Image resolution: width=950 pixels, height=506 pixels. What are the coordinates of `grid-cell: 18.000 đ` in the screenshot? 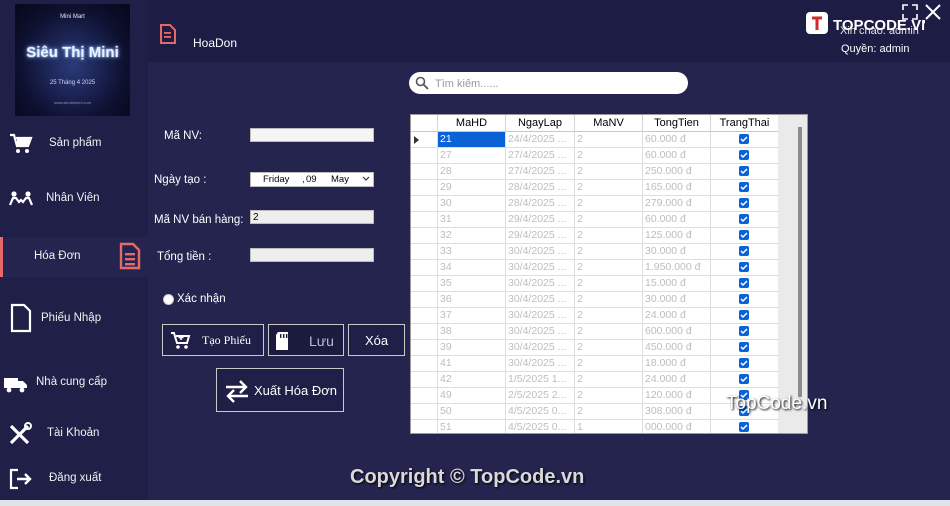 It's located at (677, 364).